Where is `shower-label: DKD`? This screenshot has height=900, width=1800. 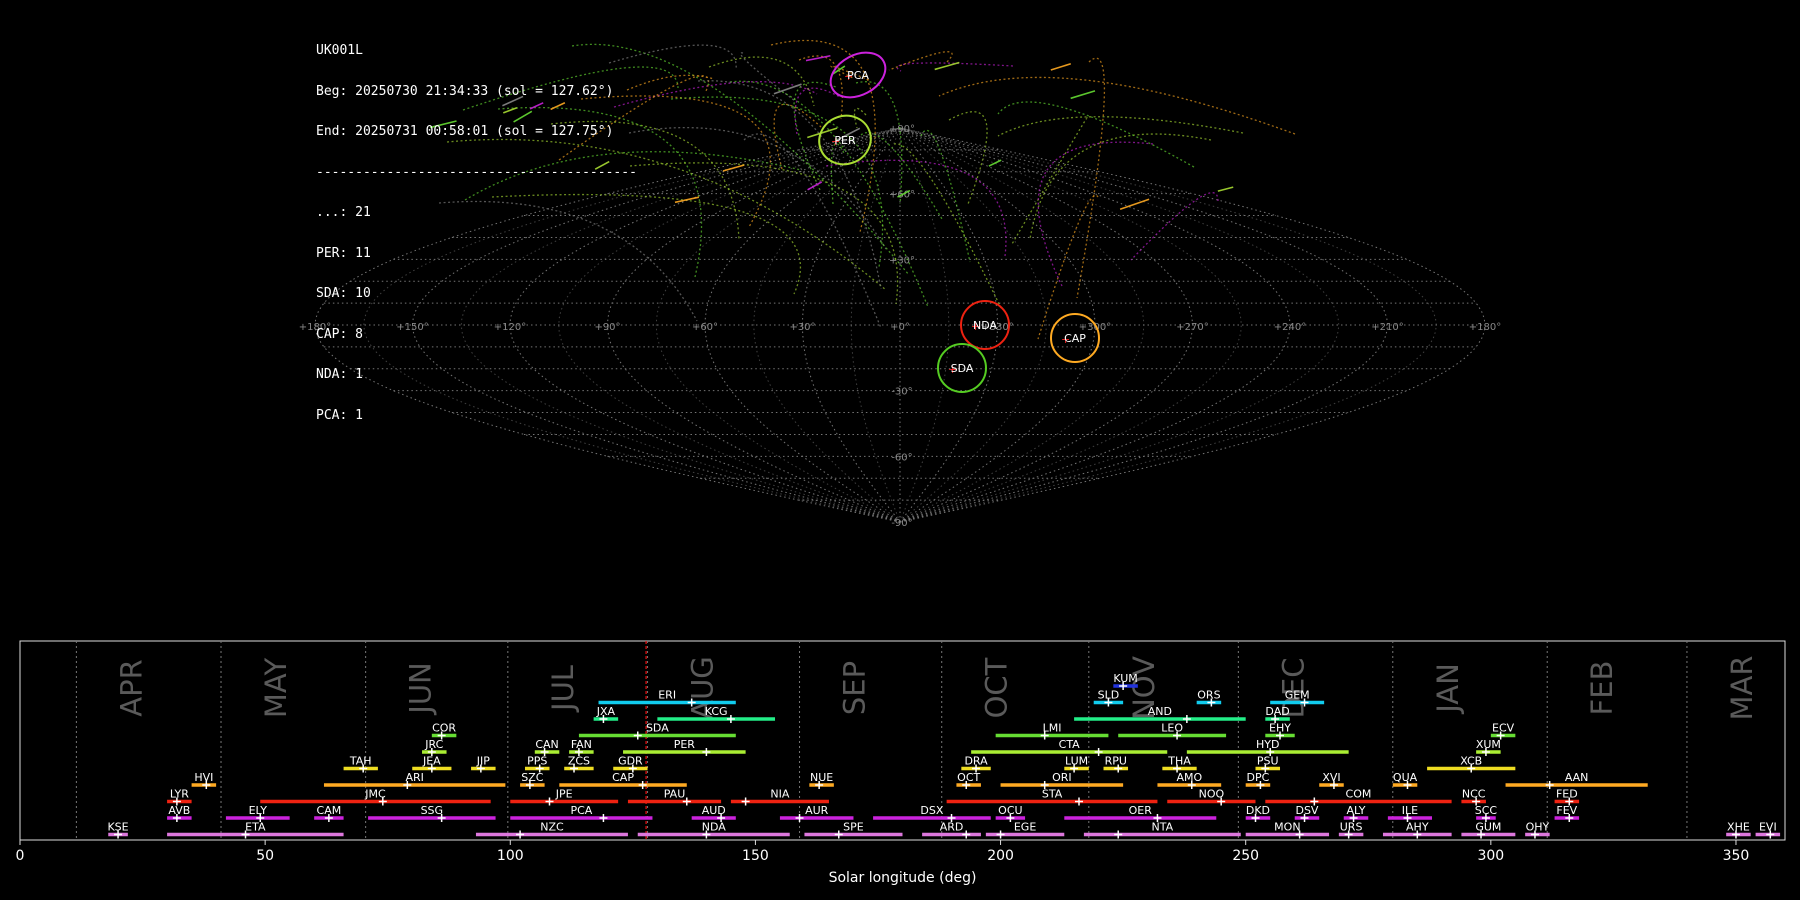 shower-label: DKD is located at coordinates (1258, 810).